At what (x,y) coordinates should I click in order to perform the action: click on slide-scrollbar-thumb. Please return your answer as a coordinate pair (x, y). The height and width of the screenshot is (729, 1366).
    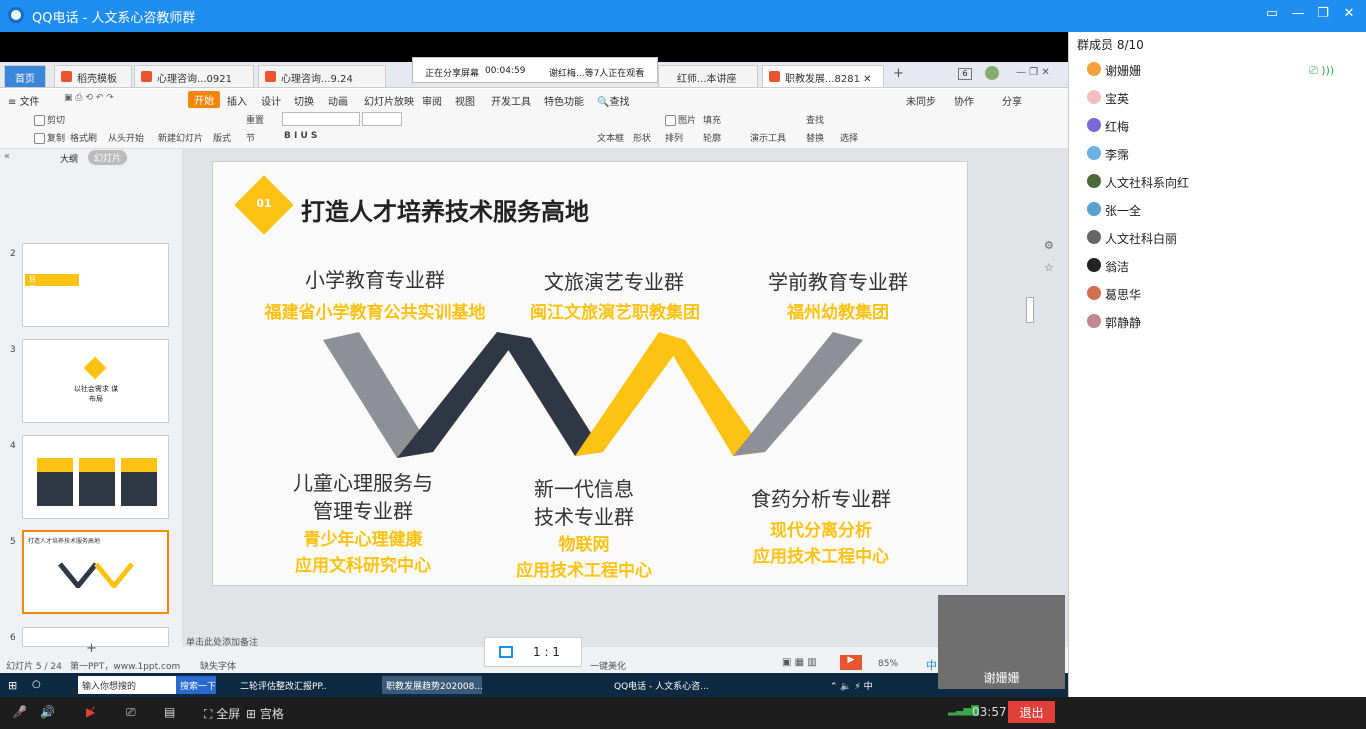
    Looking at the image, I should click on (1030, 310).